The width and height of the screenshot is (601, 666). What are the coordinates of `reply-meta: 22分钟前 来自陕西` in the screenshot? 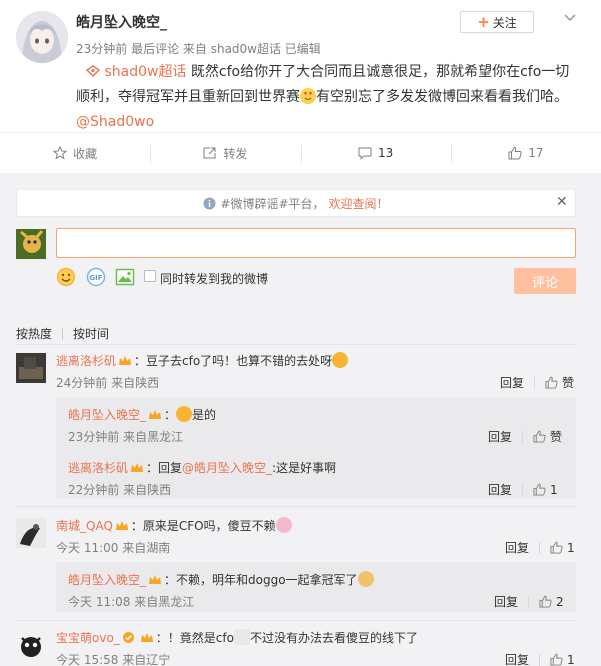 It's located at (120, 490).